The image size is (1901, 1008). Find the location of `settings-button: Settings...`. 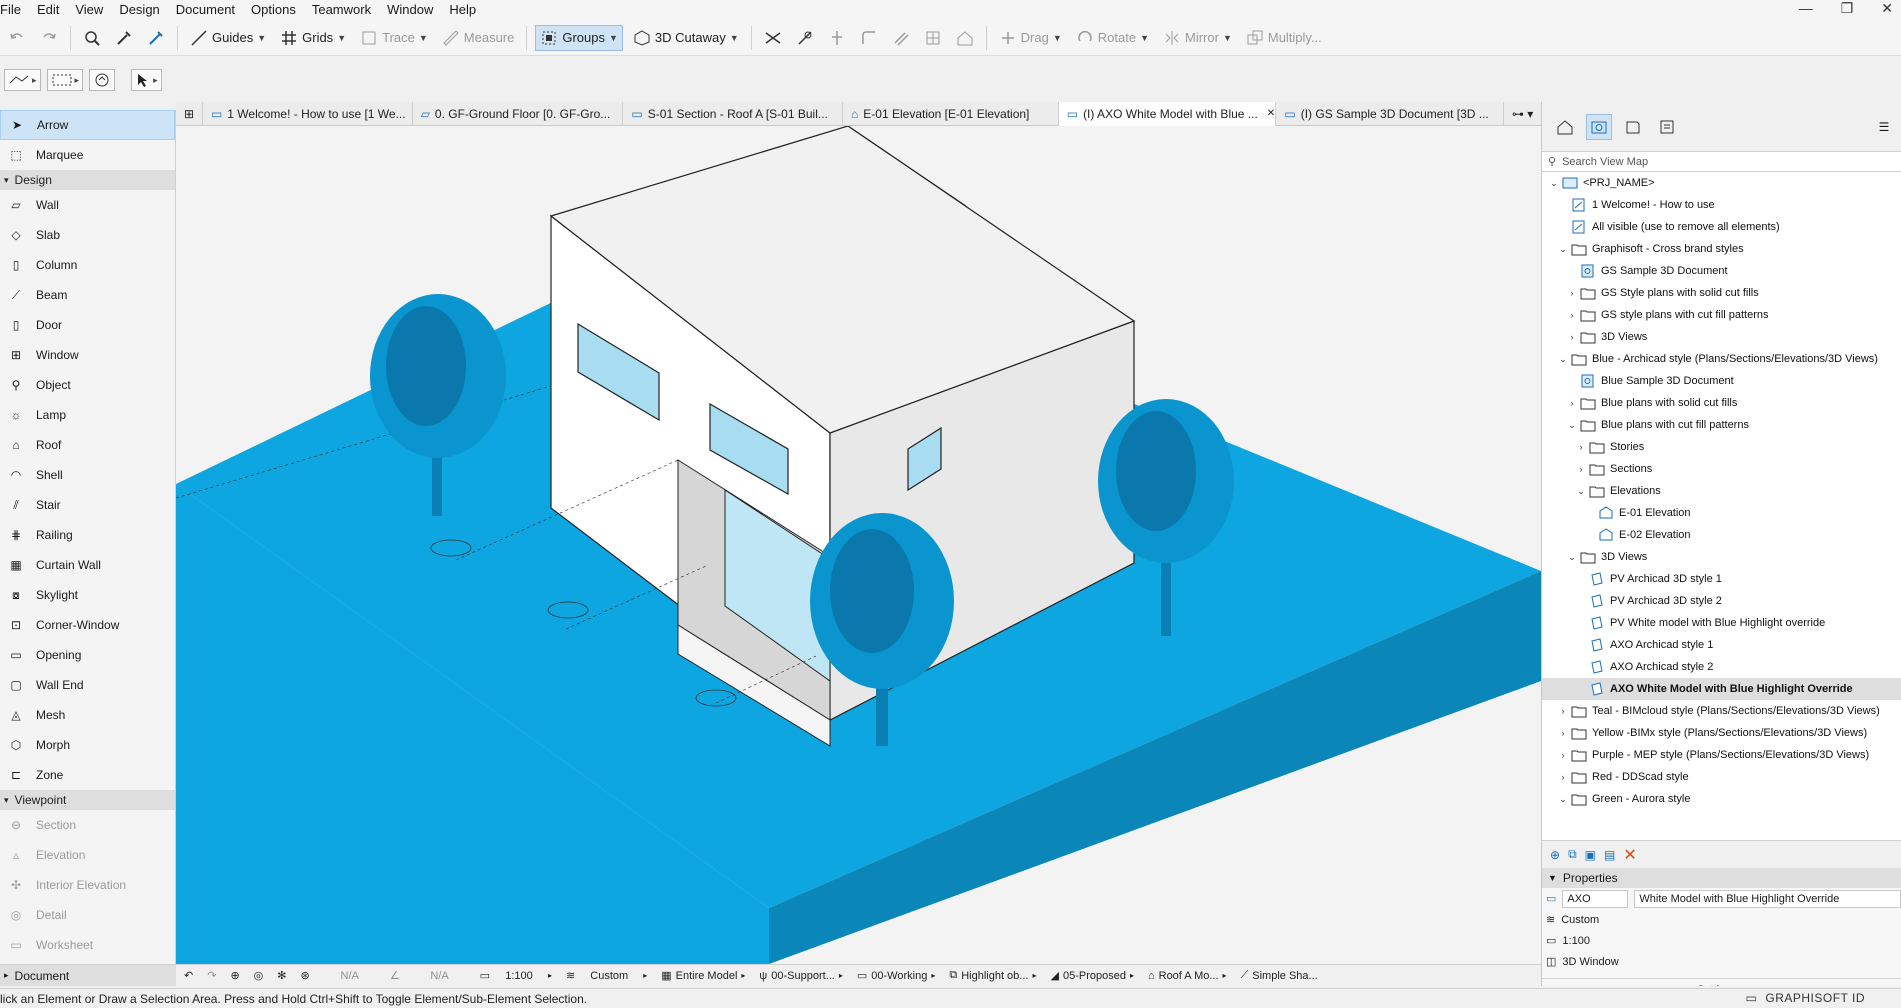

settings-button: Settings... is located at coordinates (1721, 982).